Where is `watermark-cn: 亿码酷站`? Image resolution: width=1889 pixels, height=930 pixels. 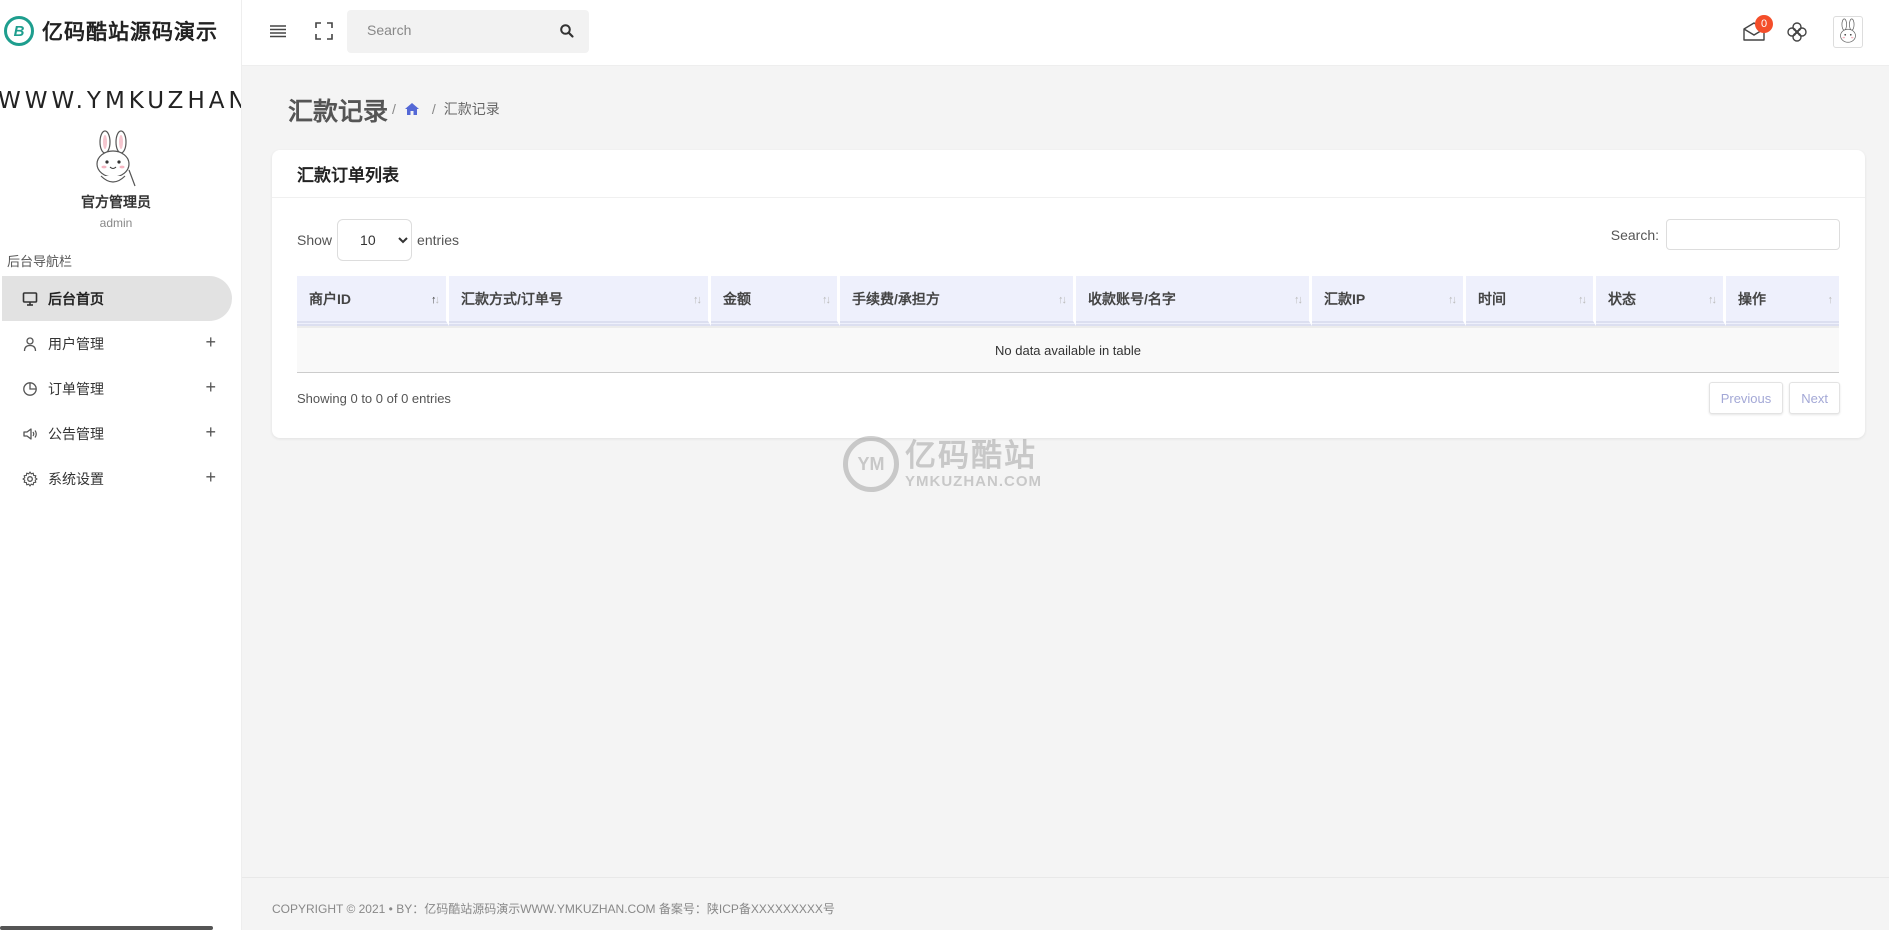
watermark-cn: 亿码酷站 is located at coordinates (971, 455).